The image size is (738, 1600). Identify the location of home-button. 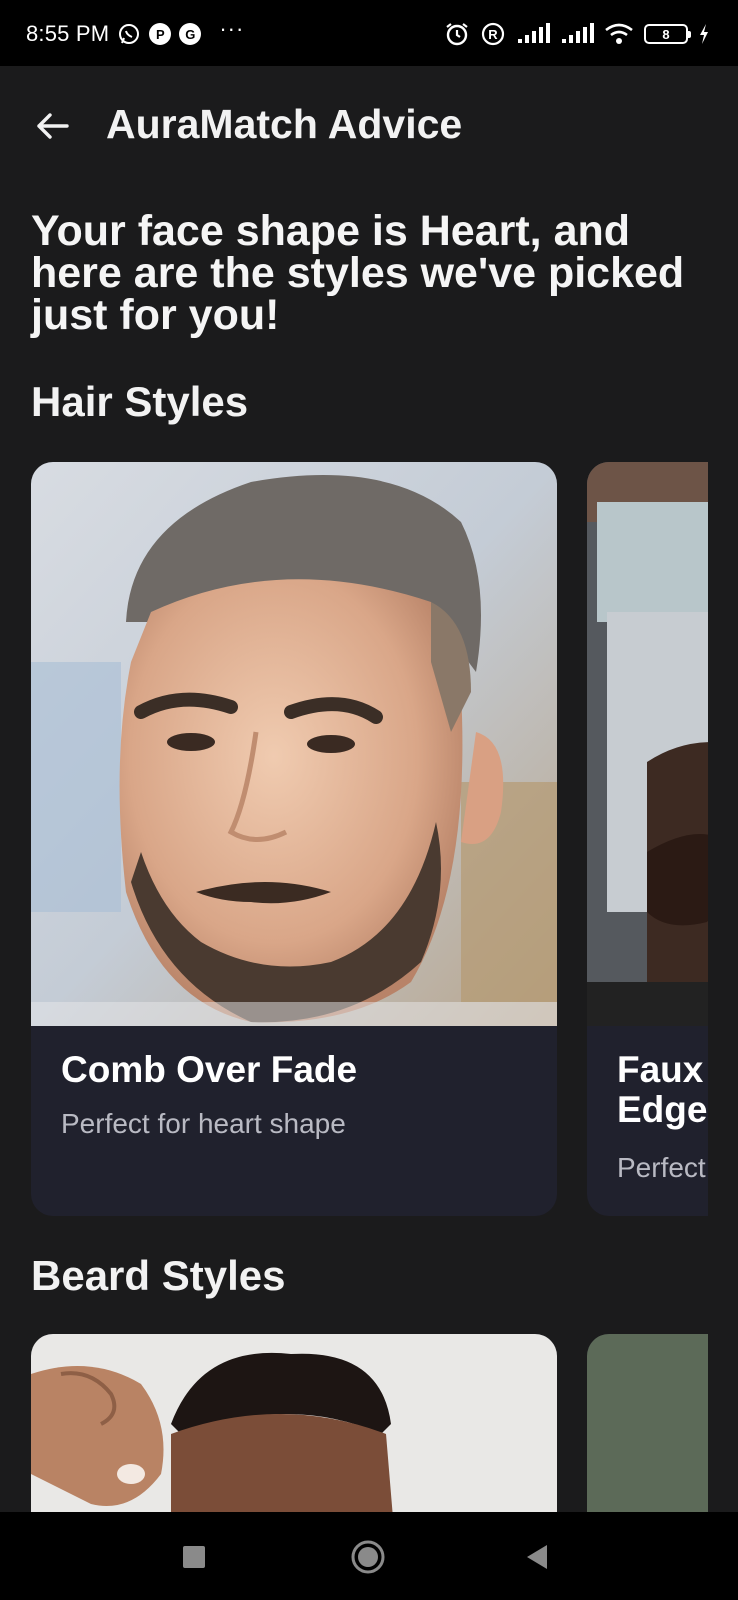
(368, 1557).